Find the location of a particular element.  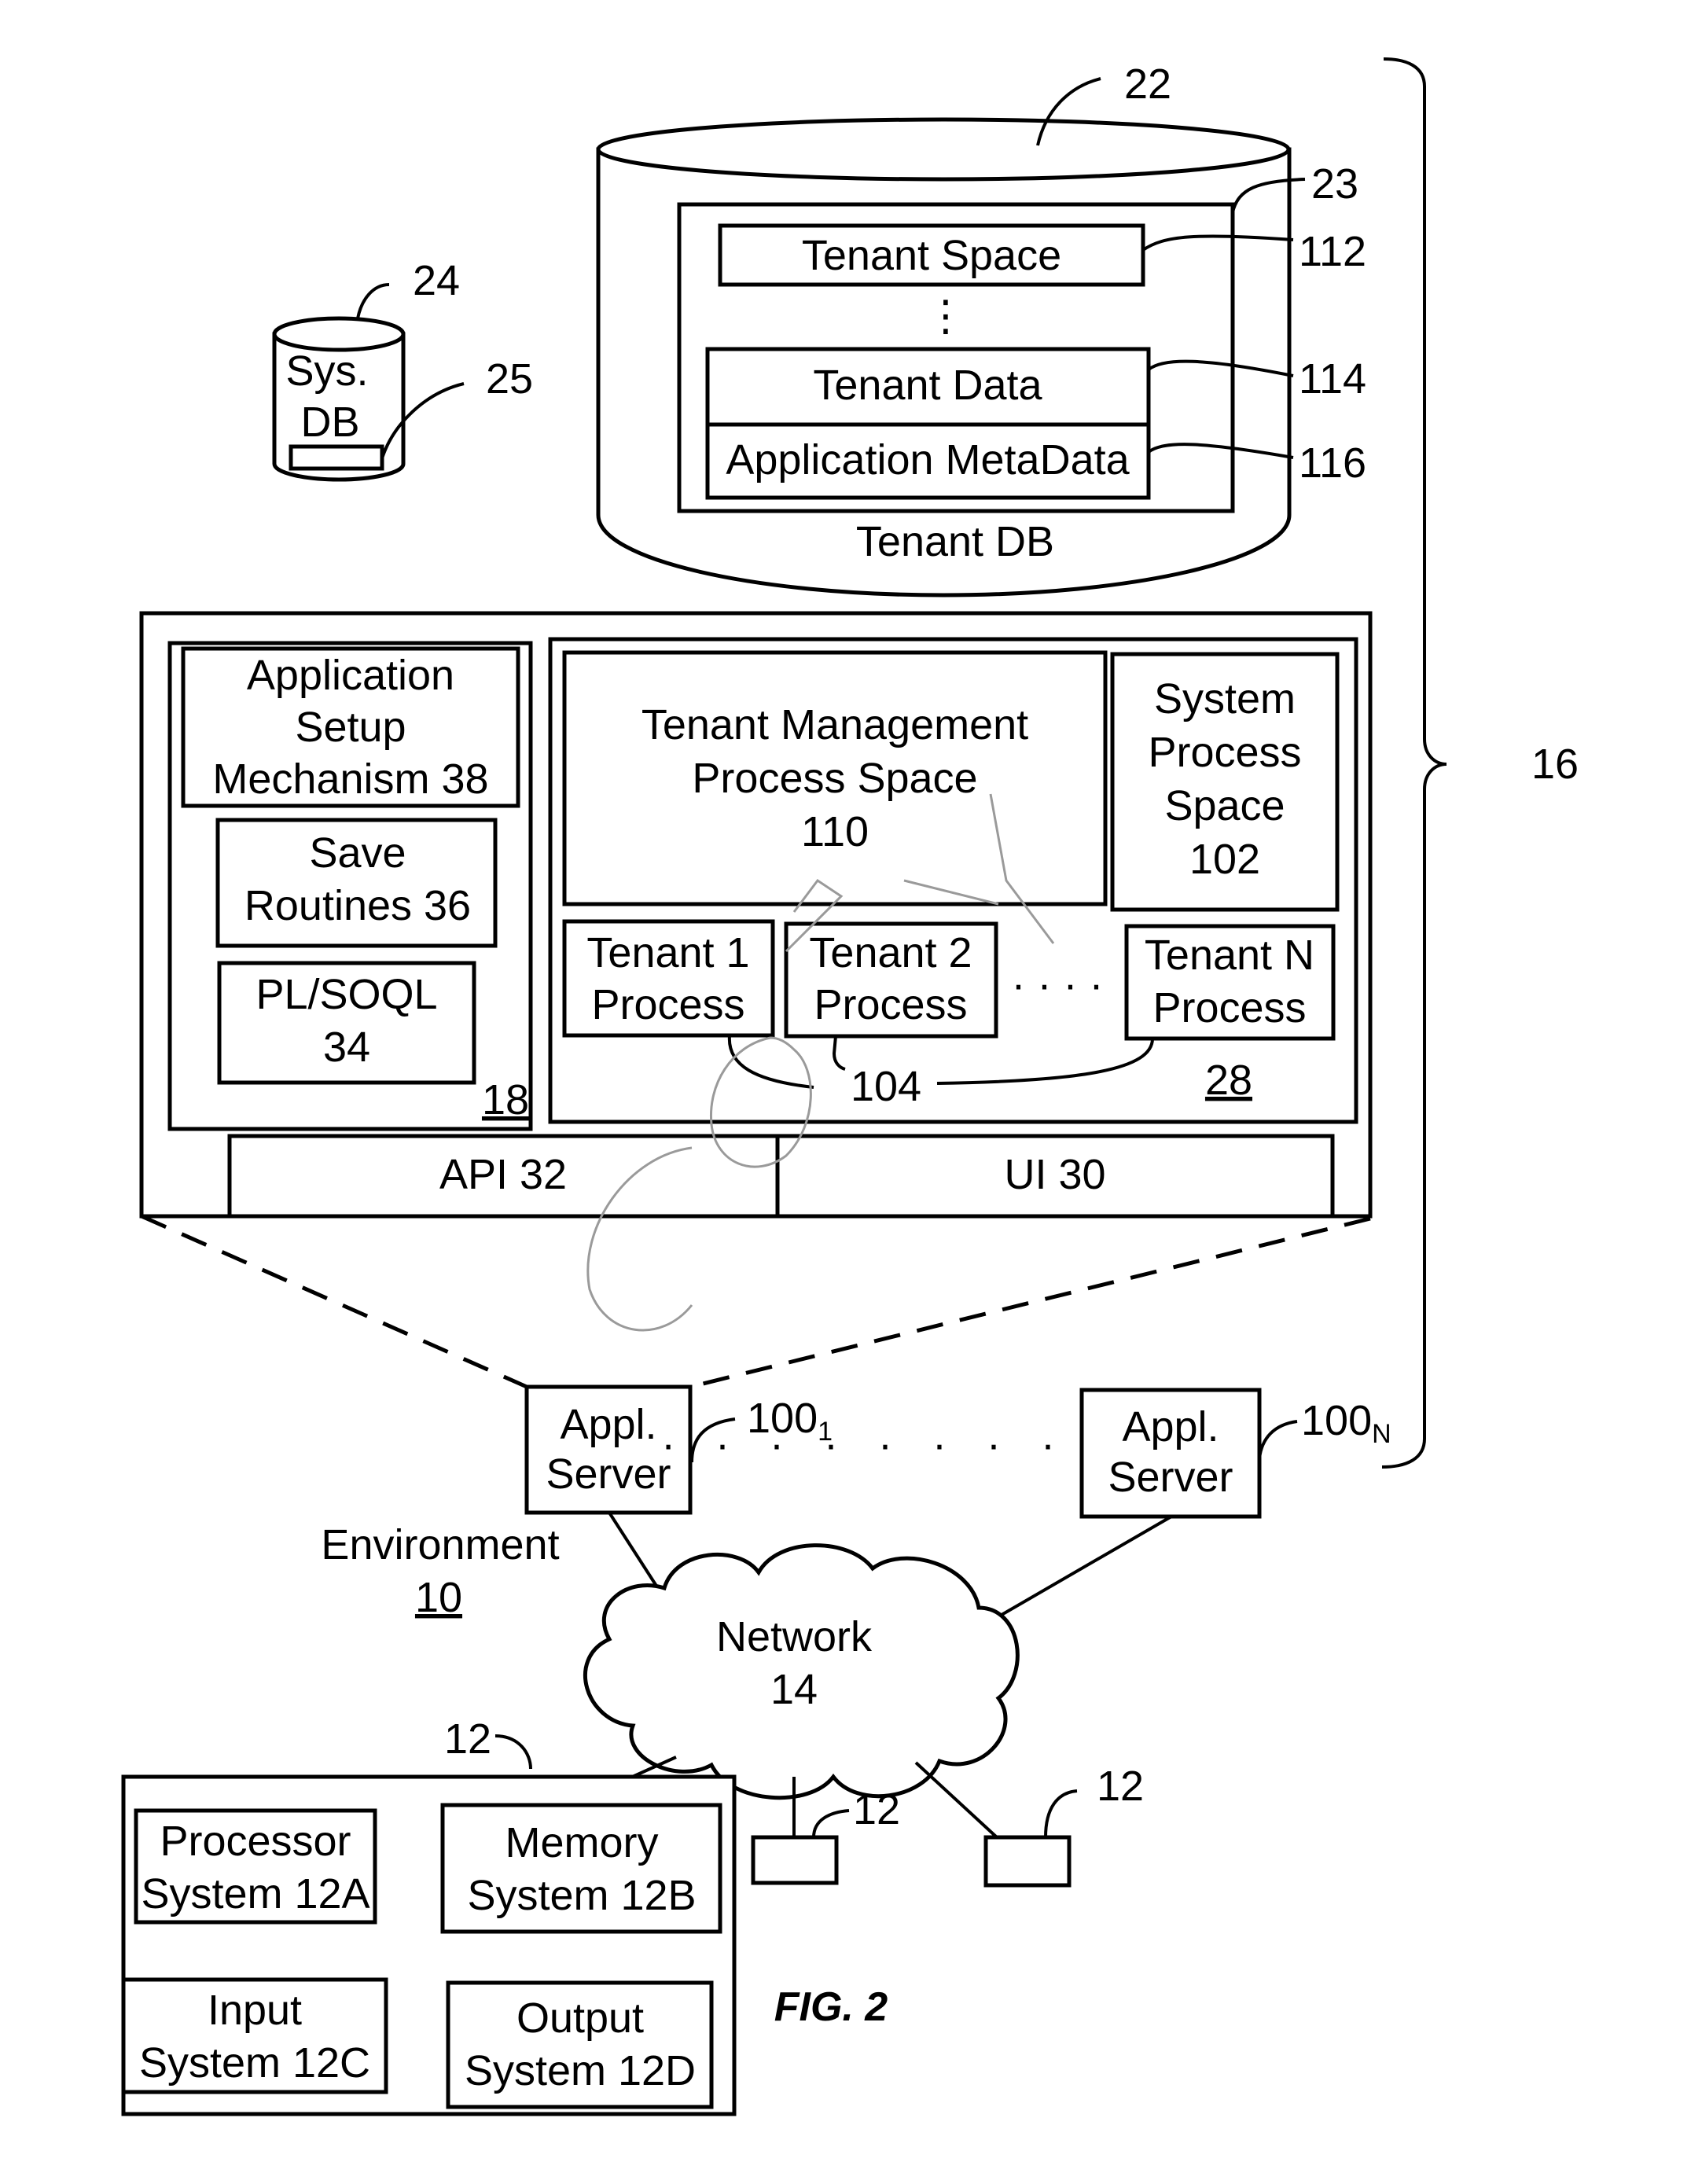

app-server-n: Appl. Server 100N is located at coordinates (1235, 1453).